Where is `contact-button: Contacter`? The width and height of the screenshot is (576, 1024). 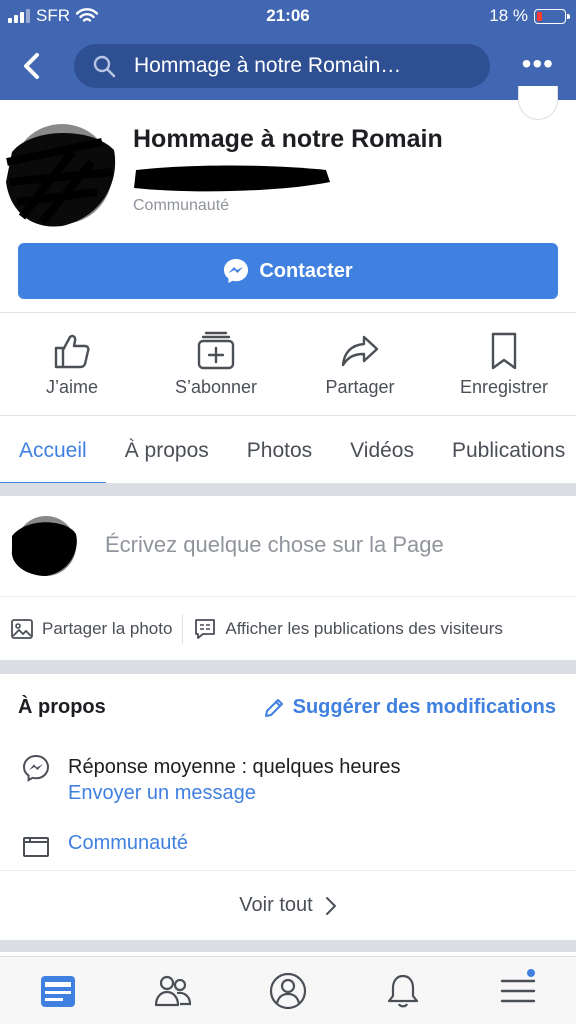
contact-button: Contacter is located at coordinates (288, 271).